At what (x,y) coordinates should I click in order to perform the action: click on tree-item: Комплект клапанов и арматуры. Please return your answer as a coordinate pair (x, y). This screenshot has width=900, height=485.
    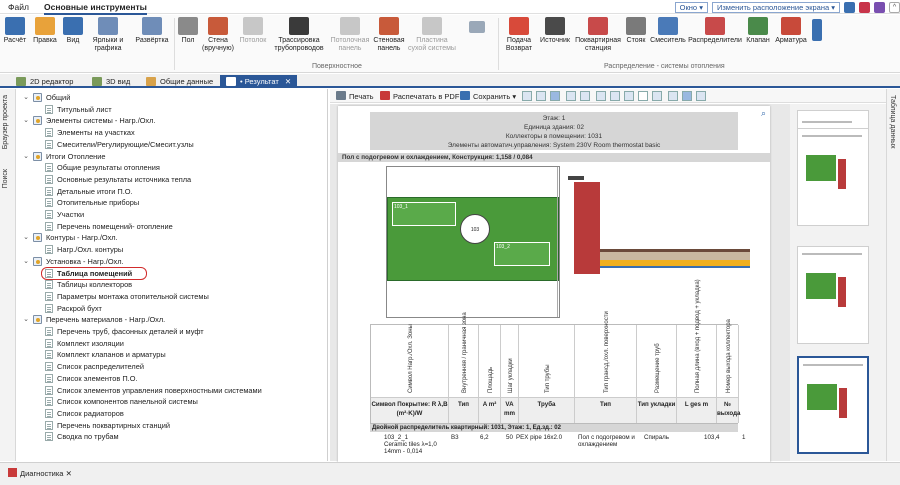
    Looking at the image, I should click on (172, 354).